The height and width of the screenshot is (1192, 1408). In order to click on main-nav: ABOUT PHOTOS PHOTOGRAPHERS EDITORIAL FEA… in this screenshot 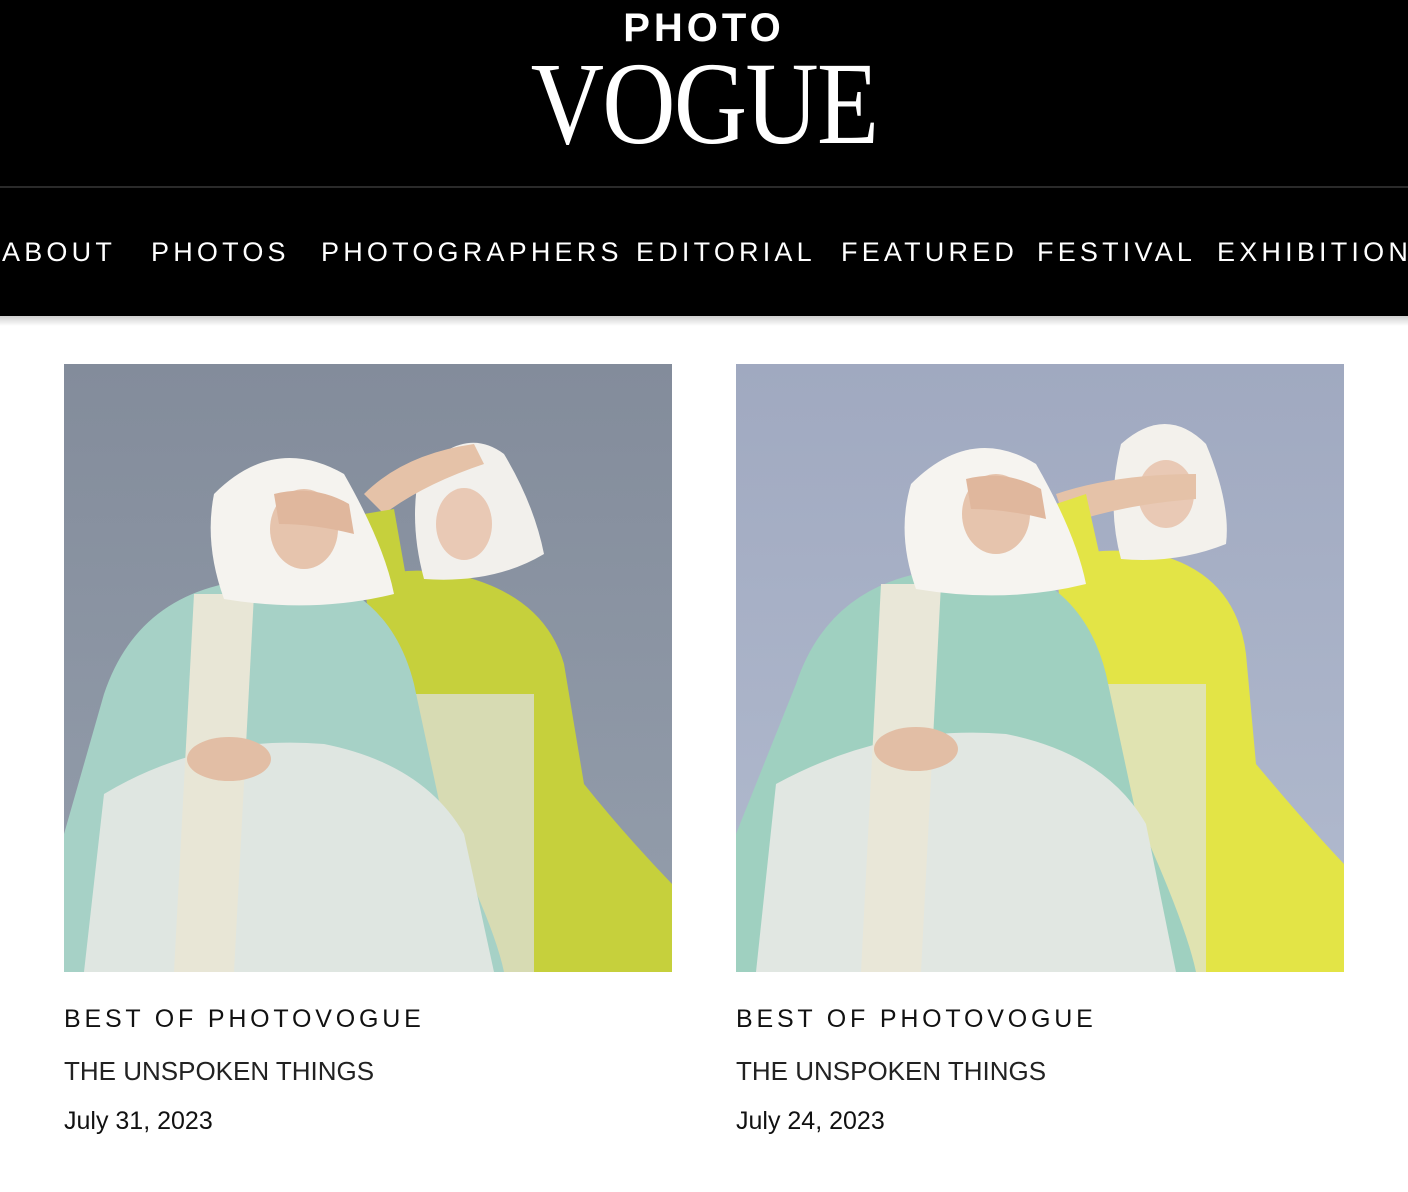, I will do `click(704, 252)`.